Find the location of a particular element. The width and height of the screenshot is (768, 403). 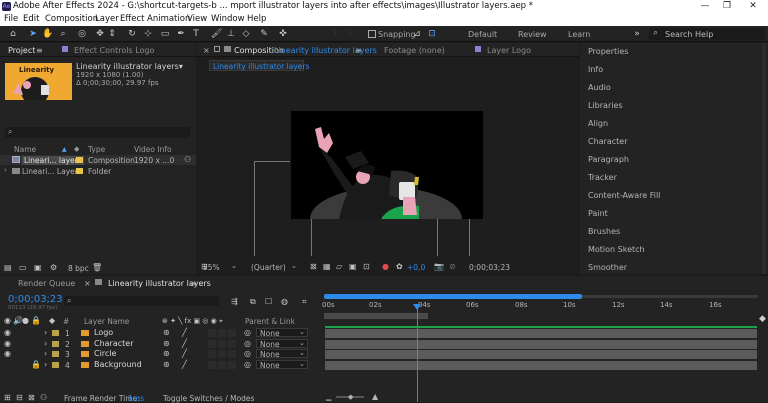

solo-toggle-icon: ● is located at coordinates (25, 321).